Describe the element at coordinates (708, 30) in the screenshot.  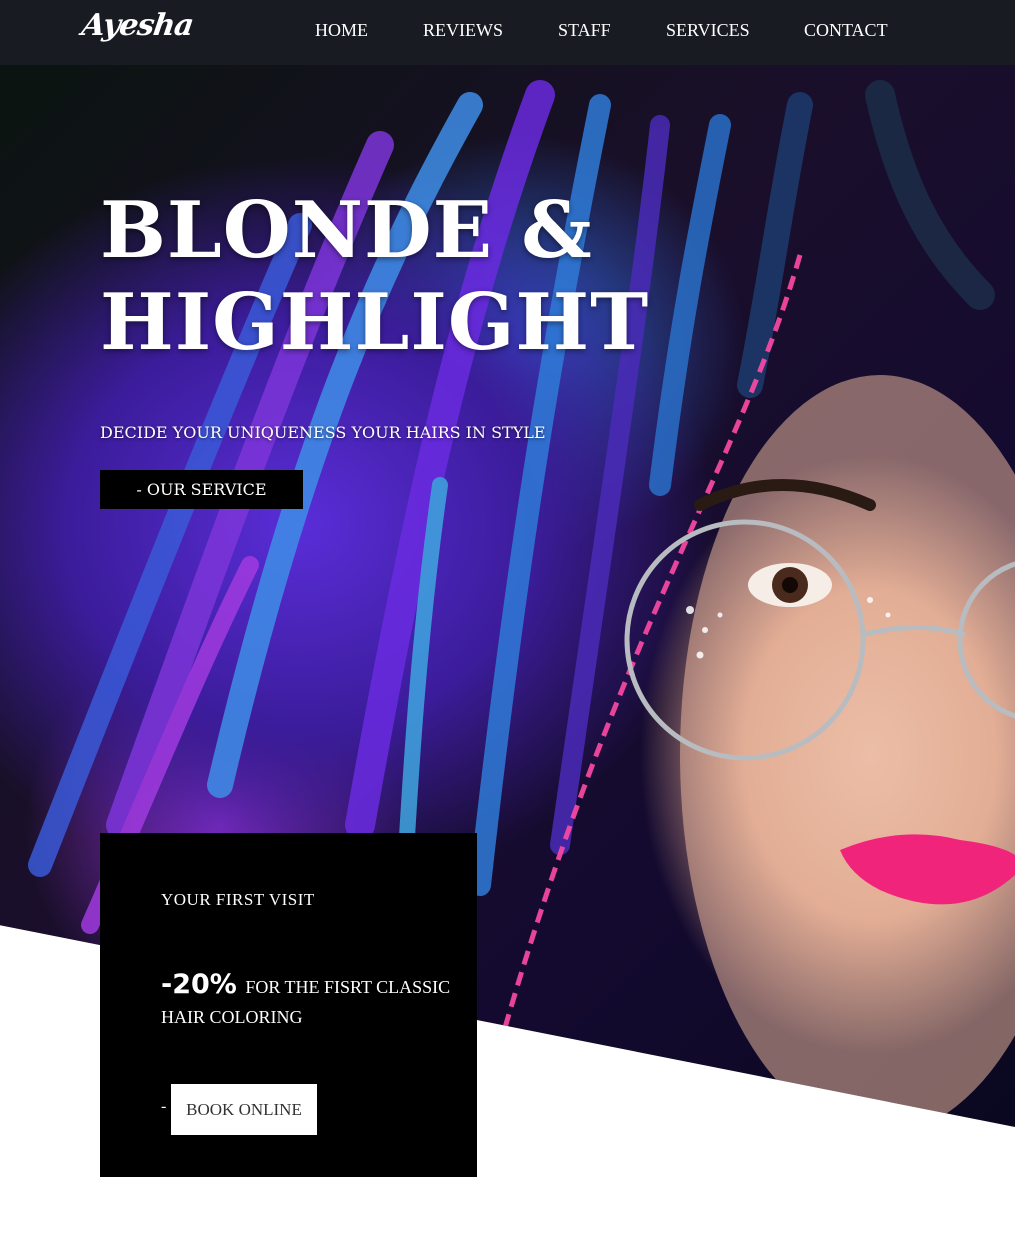
I see `nav-link-services: SERVICES` at that location.